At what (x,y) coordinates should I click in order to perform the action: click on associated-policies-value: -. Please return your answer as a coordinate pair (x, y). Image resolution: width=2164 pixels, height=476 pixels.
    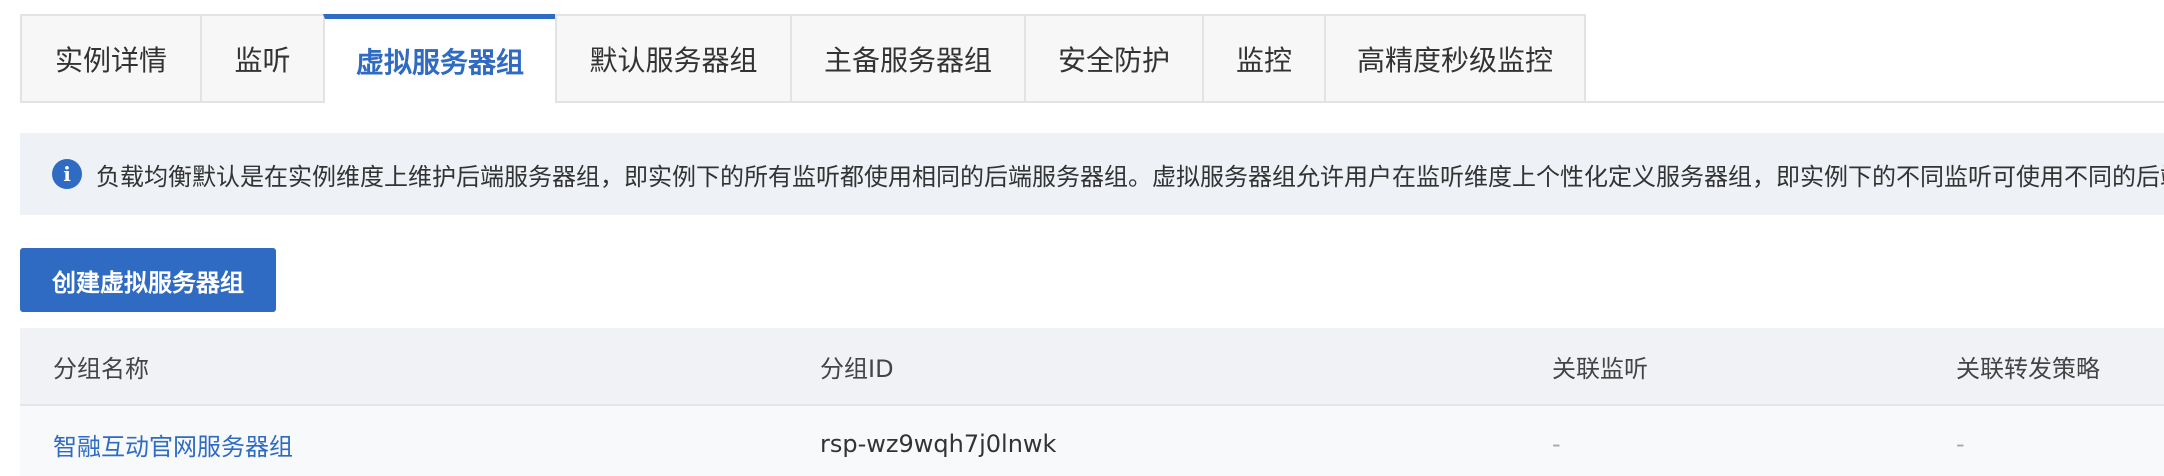
    Looking at the image, I should click on (1960, 444).